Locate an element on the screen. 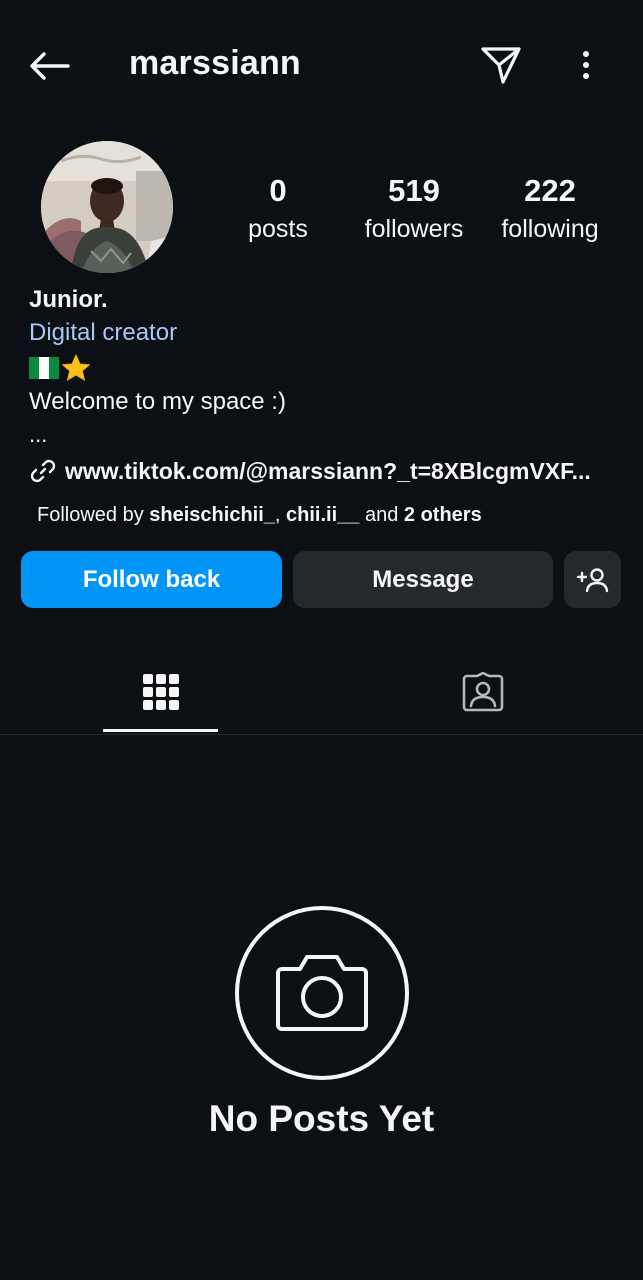 This screenshot has width=643, height=1280. share-profile-button is located at coordinates (501, 65).